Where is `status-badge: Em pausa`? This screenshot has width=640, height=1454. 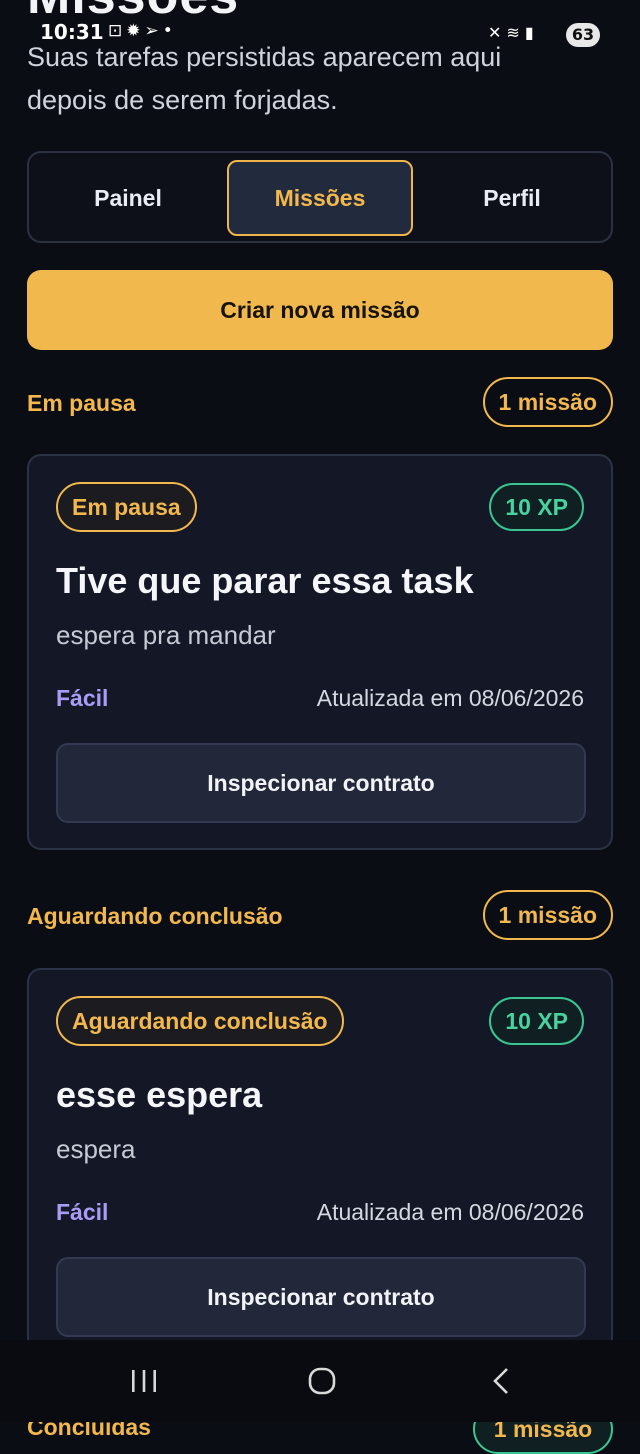
status-badge: Em pausa is located at coordinates (126, 507).